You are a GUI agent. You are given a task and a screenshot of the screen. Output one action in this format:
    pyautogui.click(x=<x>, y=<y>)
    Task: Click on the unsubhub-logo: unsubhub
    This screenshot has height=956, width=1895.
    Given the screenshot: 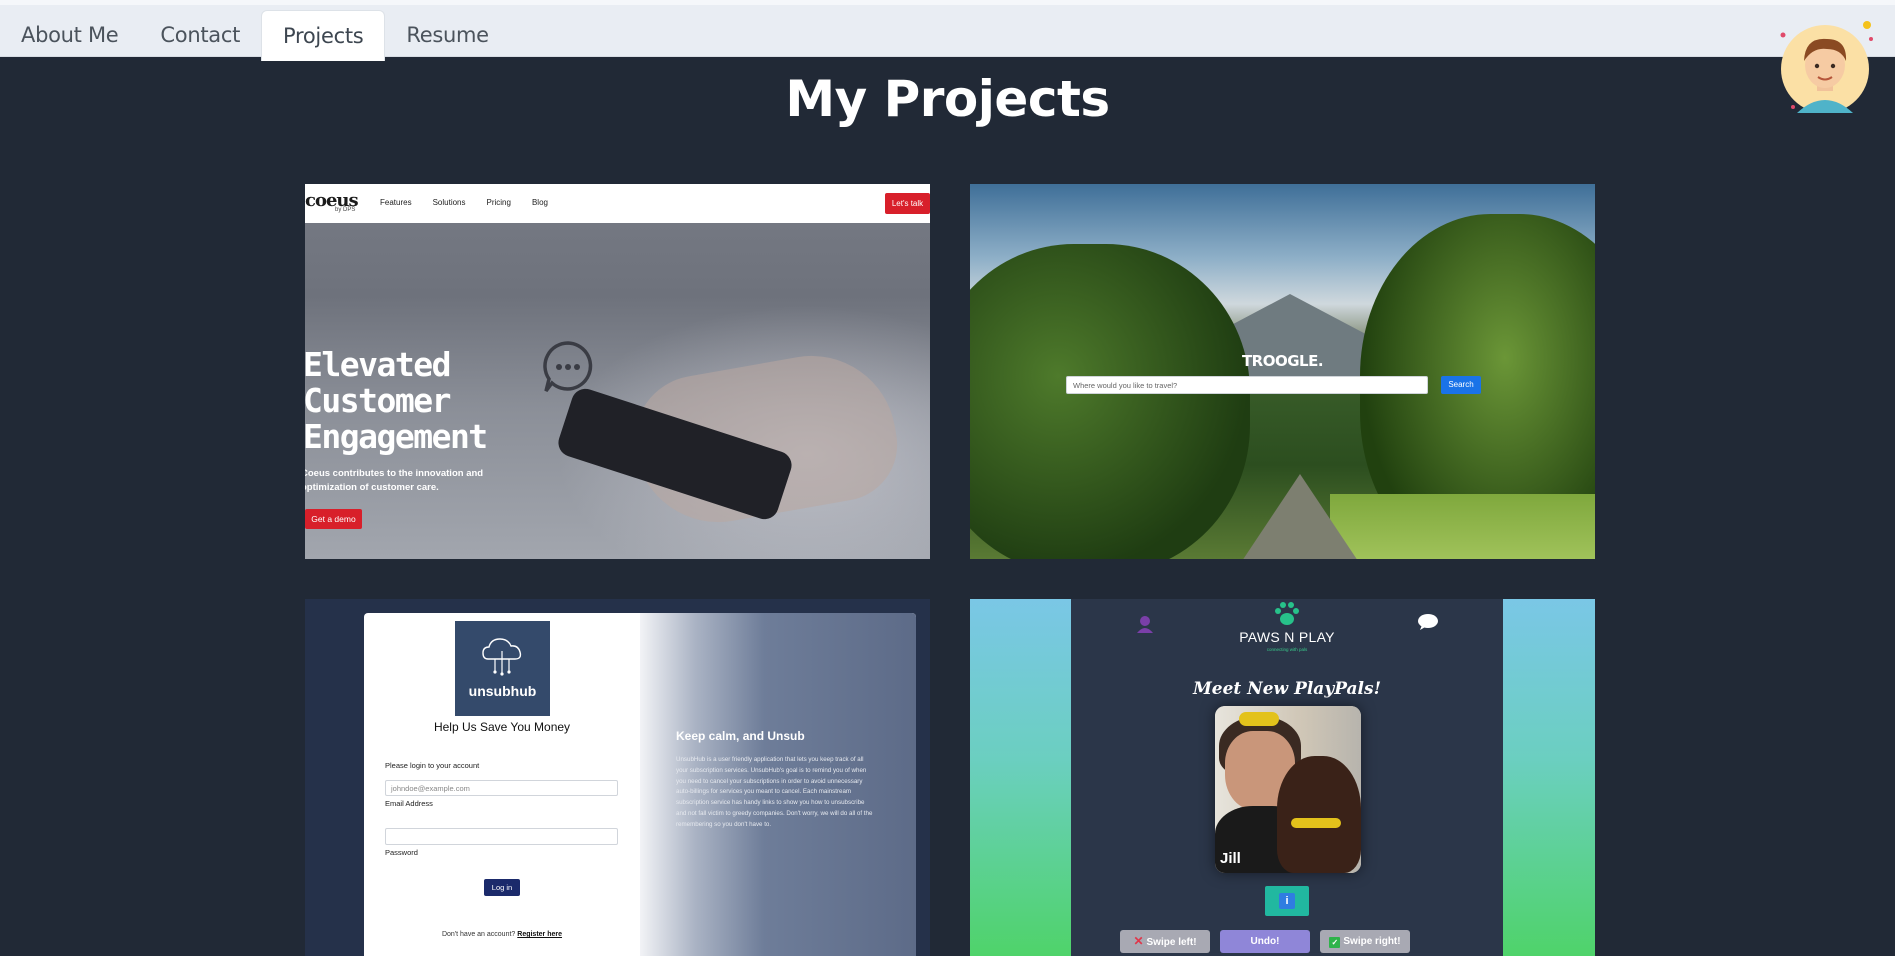 What is the action you would take?
    pyautogui.click(x=502, y=668)
    